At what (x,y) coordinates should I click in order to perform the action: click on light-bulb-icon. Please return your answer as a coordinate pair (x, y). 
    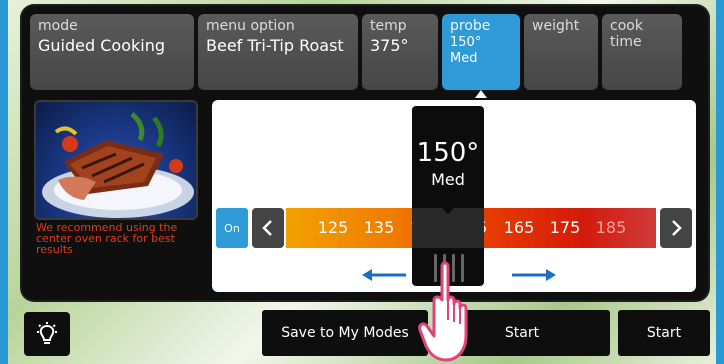
    Looking at the image, I should click on (47, 333).